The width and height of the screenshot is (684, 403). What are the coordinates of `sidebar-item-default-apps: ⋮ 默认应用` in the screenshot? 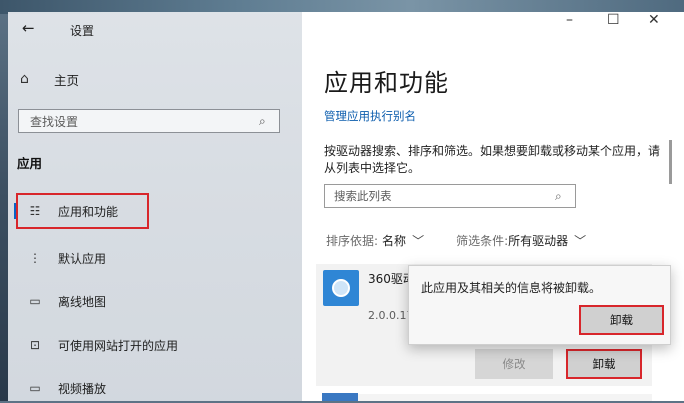 It's located at (155, 258).